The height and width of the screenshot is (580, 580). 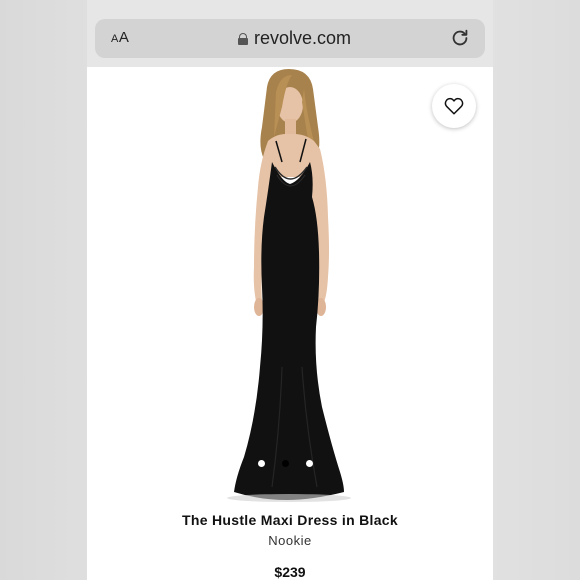 I want to click on url-display: revolve.com, so click(x=294, y=38).